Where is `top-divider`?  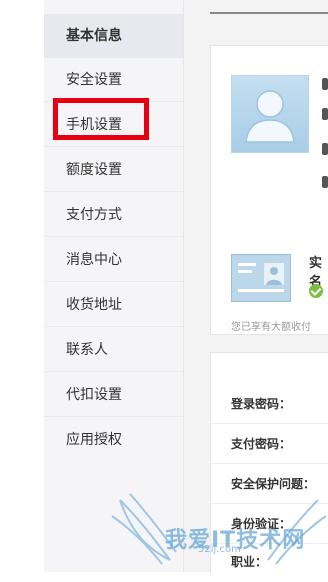 top-divider is located at coordinates (269, 13).